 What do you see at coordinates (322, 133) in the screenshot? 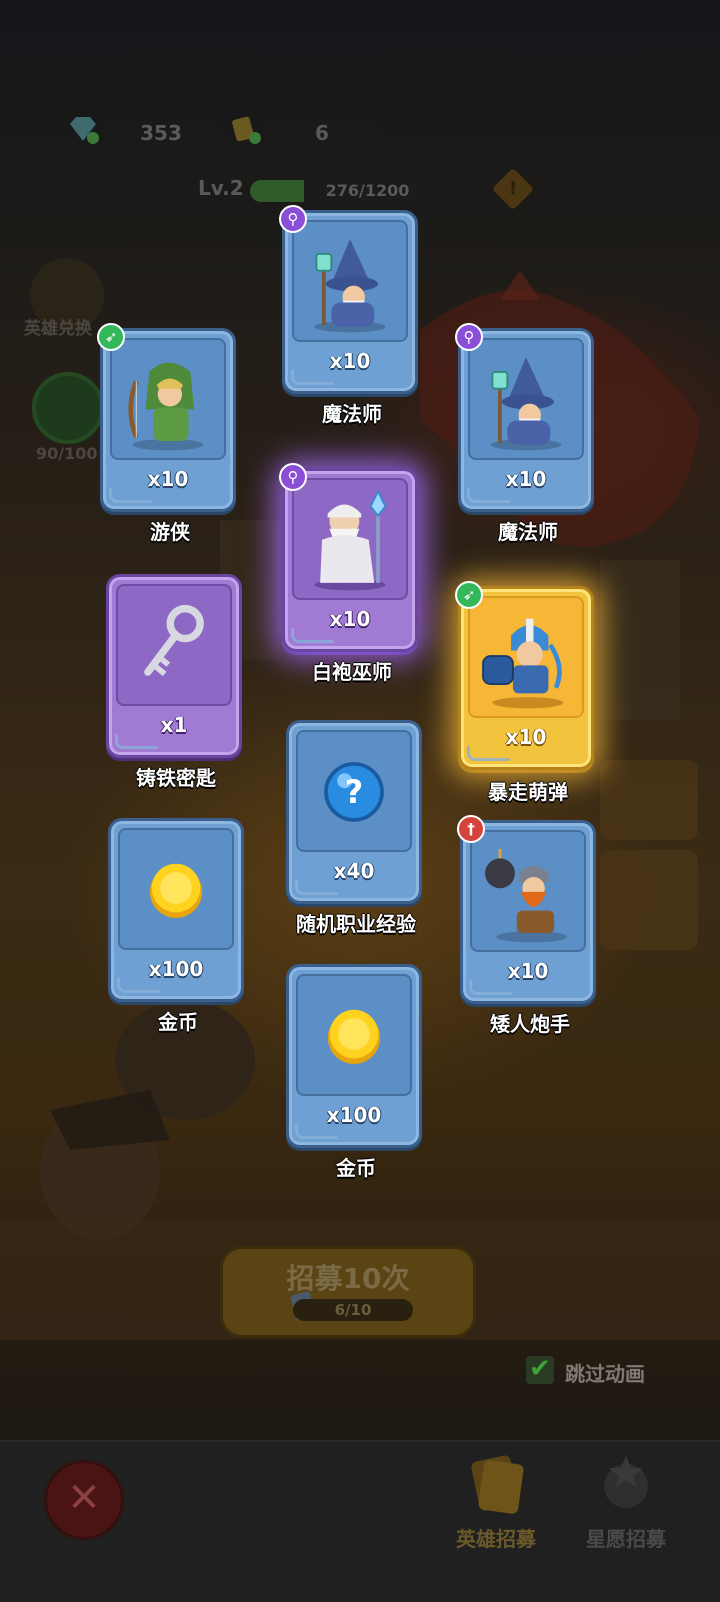
I see `ticket-count: 6` at bounding box center [322, 133].